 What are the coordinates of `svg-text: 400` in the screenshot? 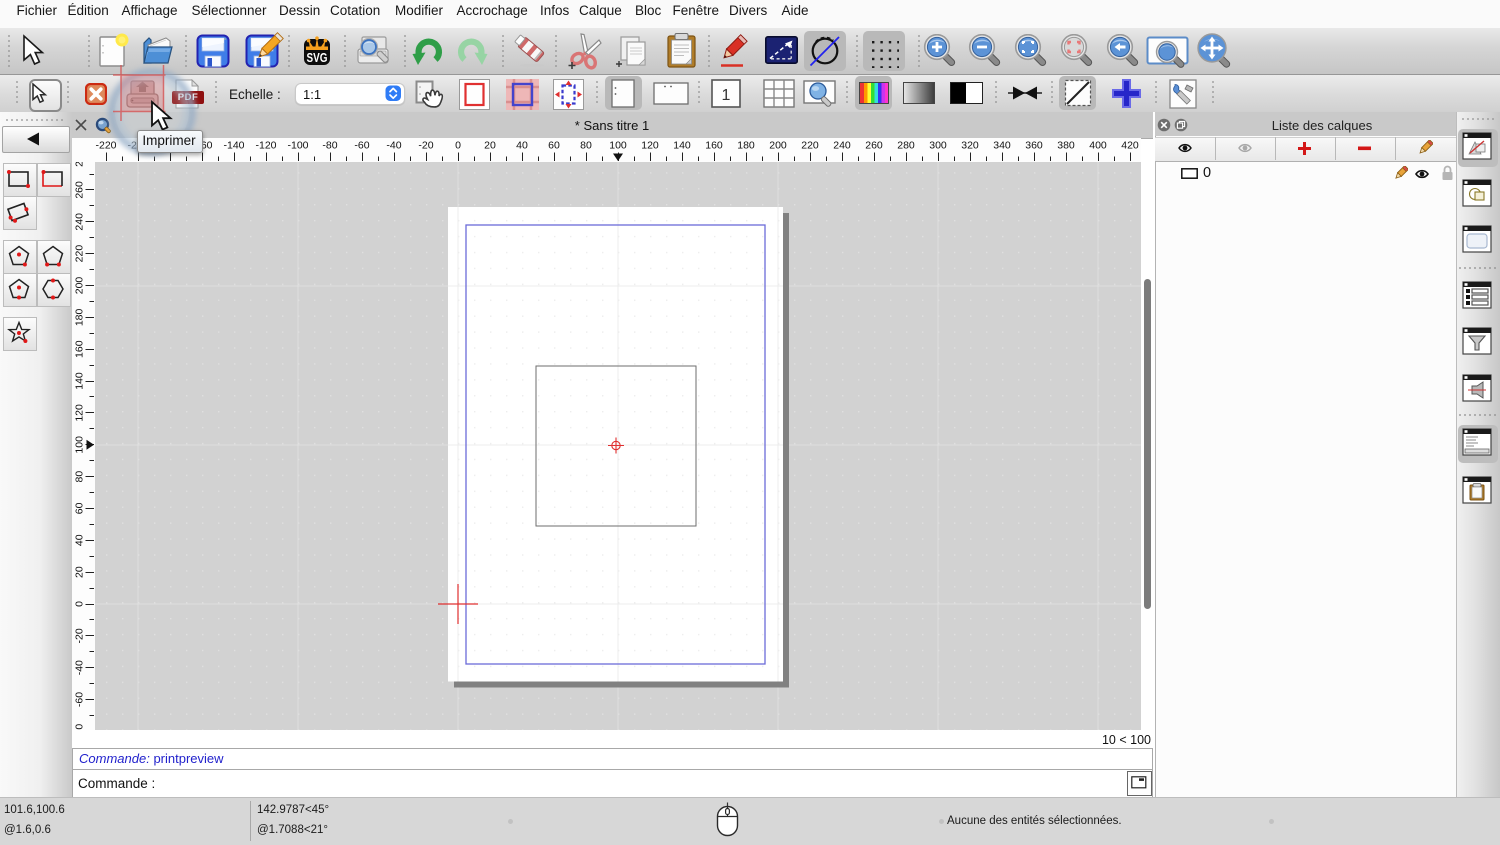 It's located at (1098, 146).